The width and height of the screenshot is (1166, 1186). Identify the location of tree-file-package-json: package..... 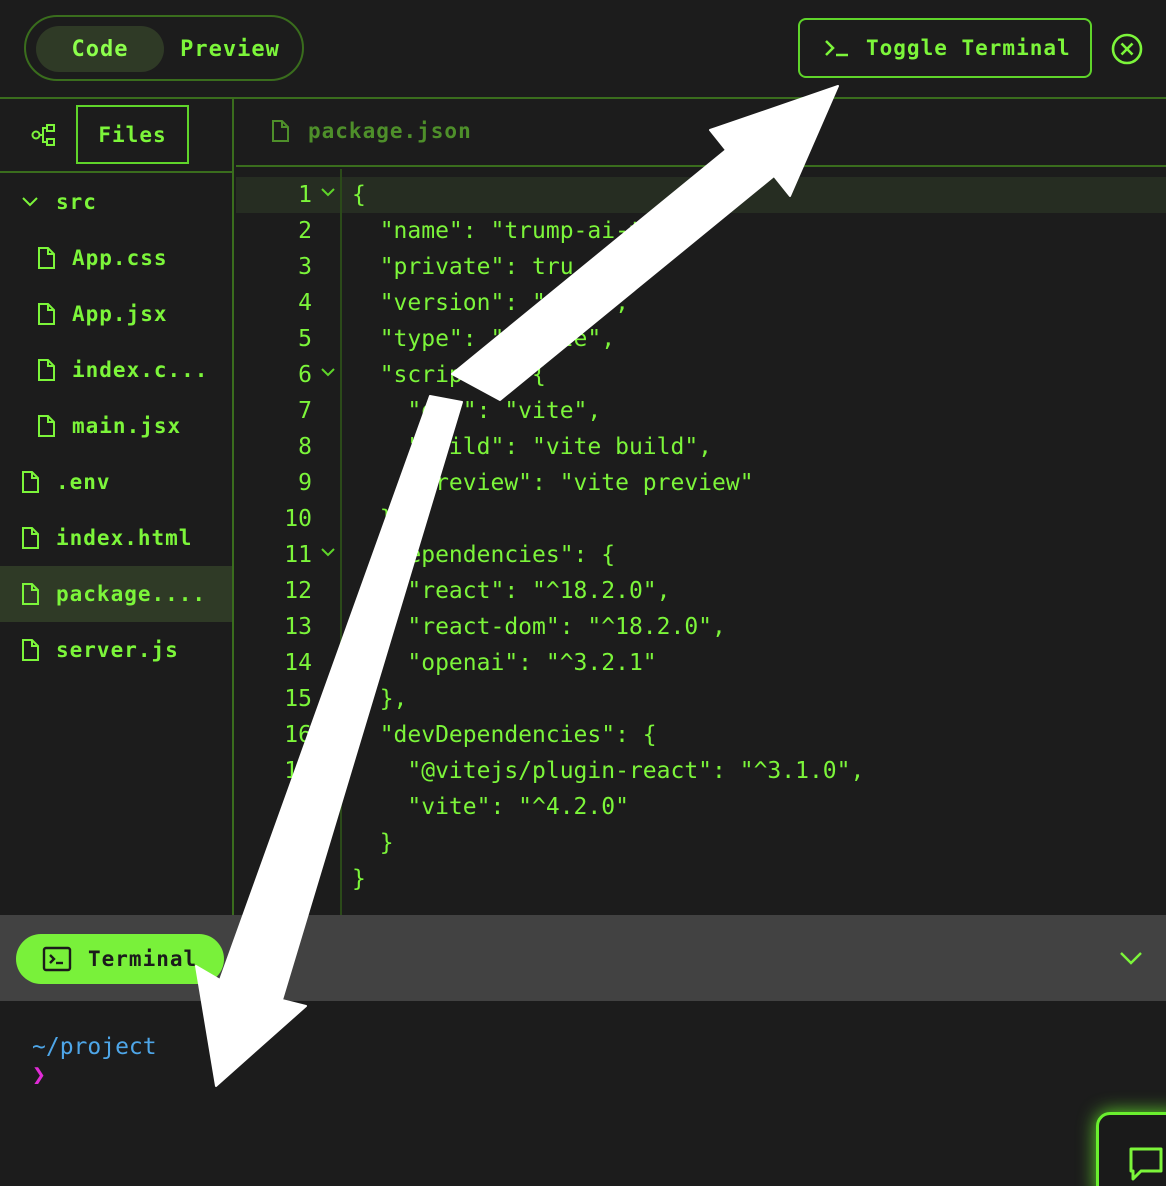
(116, 594).